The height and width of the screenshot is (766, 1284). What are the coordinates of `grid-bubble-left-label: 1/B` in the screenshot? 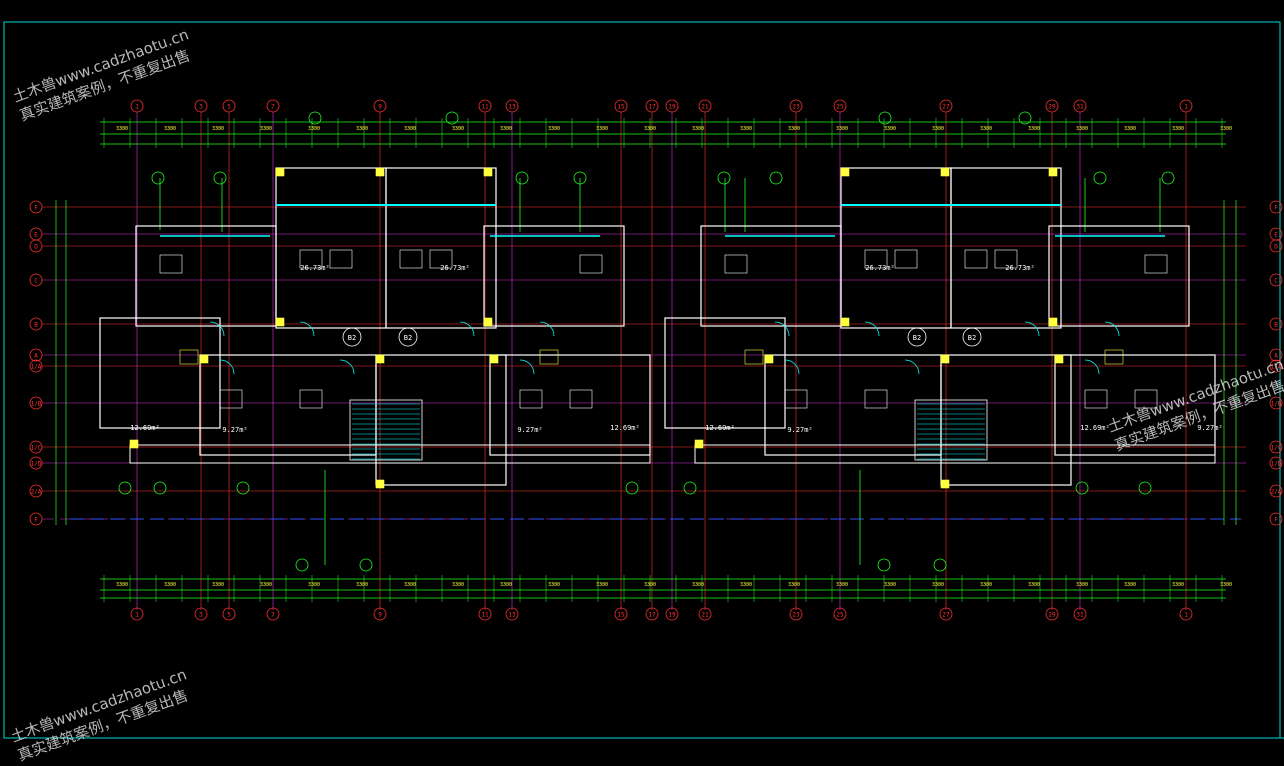 It's located at (36, 404).